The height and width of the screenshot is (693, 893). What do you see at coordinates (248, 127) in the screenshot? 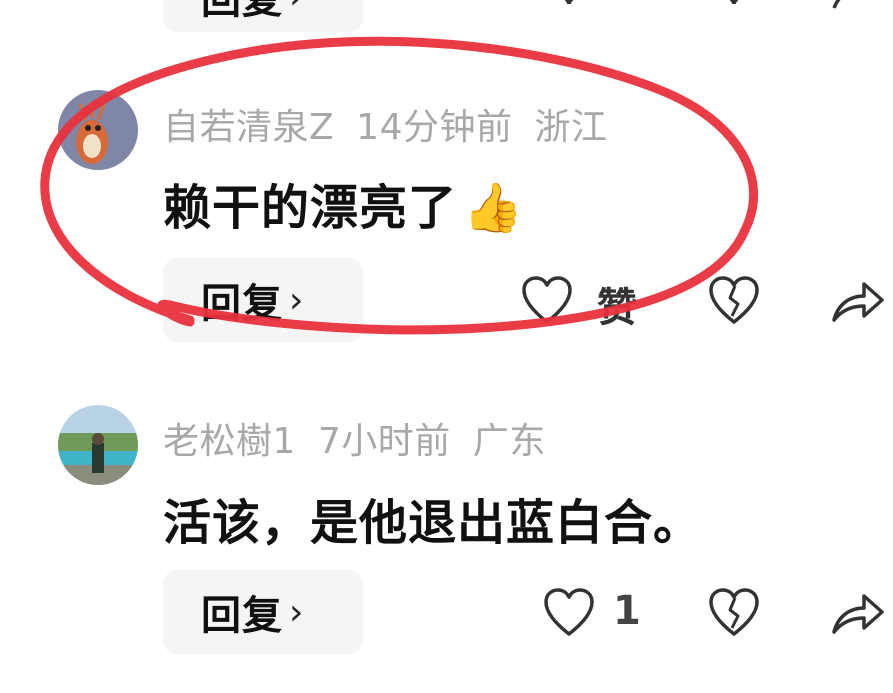
I see `username: 自若清泉Z` at bounding box center [248, 127].